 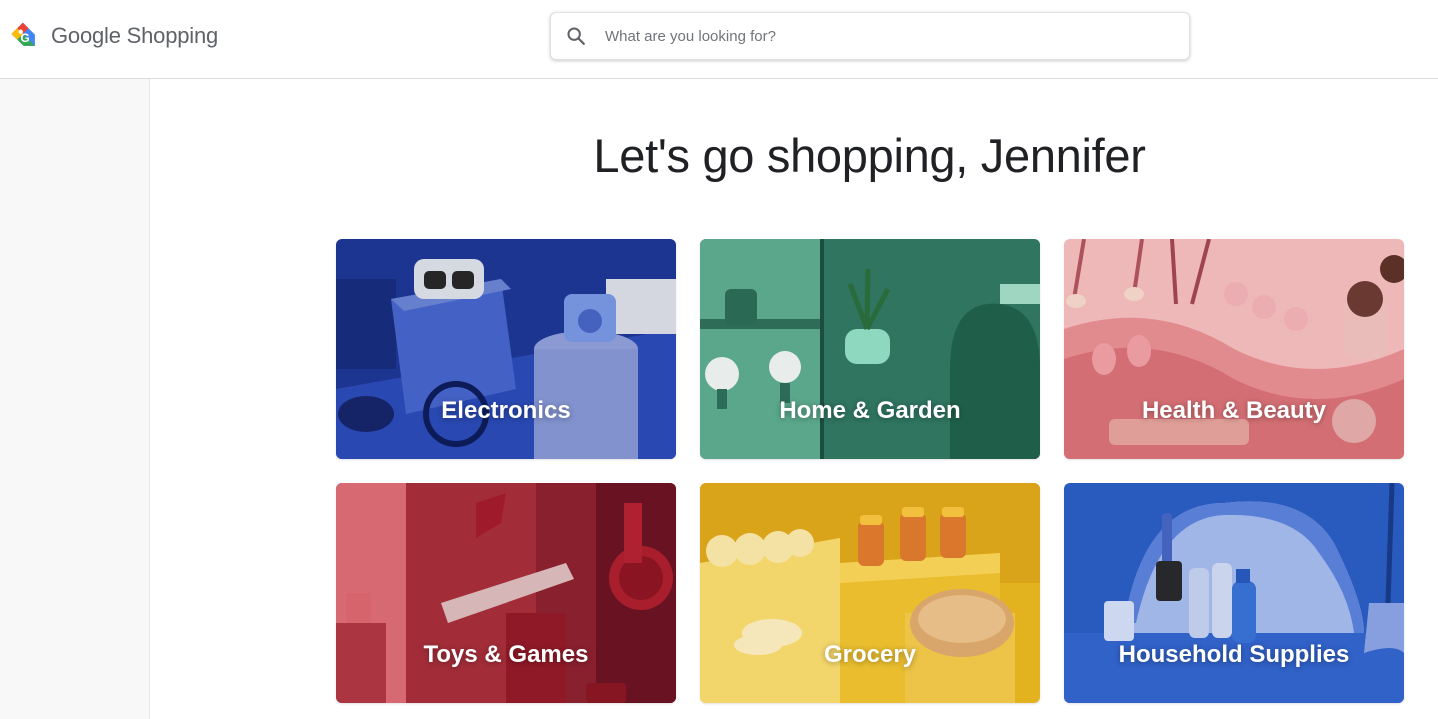 I want to click on search-input, so click(x=896, y=36).